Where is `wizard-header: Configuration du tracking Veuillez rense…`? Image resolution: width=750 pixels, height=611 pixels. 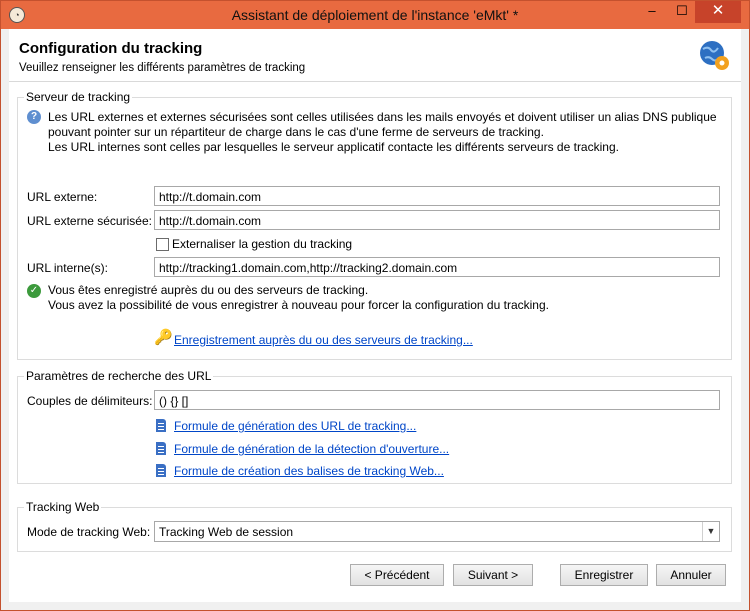
wizard-header: Configuration du tracking Veuillez rense… is located at coordinates (375, 55).